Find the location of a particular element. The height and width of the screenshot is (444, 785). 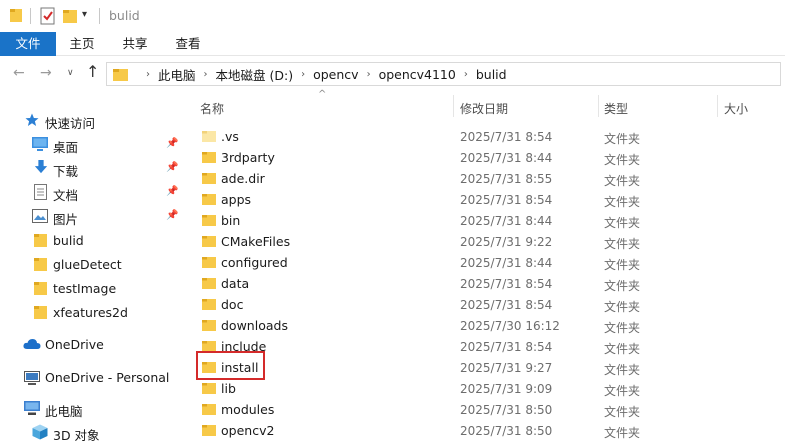

sidebar-item-xfeatures2d: xfeatures2d is located at coordinates (93, 312).